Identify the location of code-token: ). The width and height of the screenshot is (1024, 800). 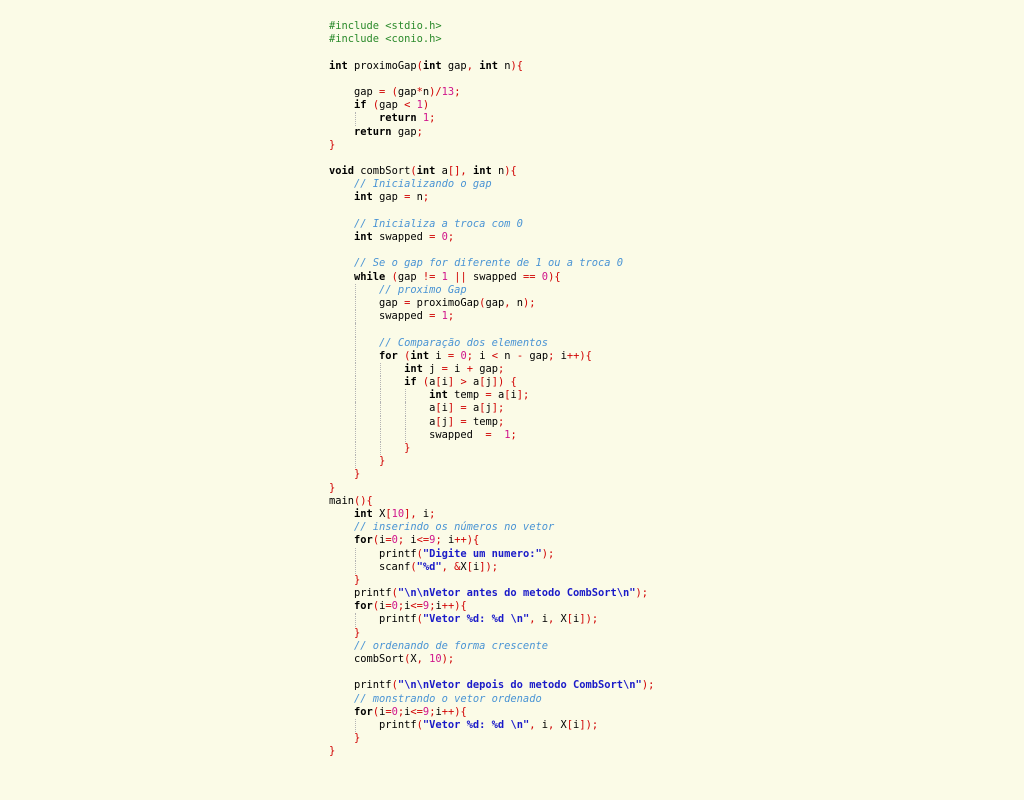
(426, 105).